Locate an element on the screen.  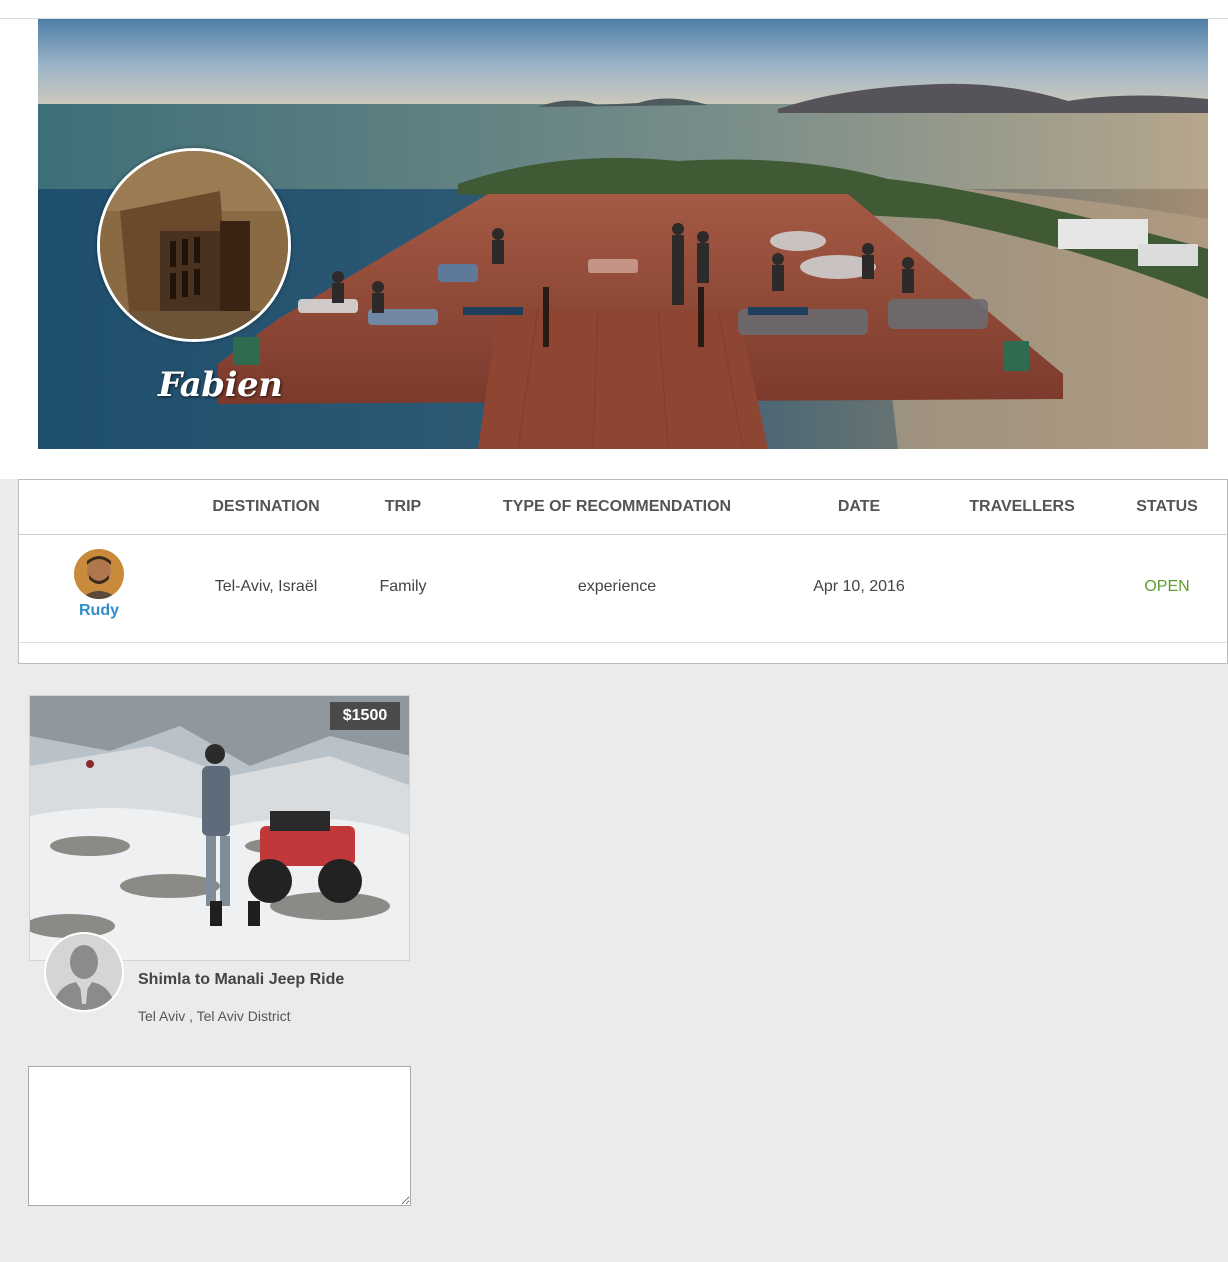
experience-location: Tel Aviv , Tel Aviv District is located at coordinates (214, 1016).